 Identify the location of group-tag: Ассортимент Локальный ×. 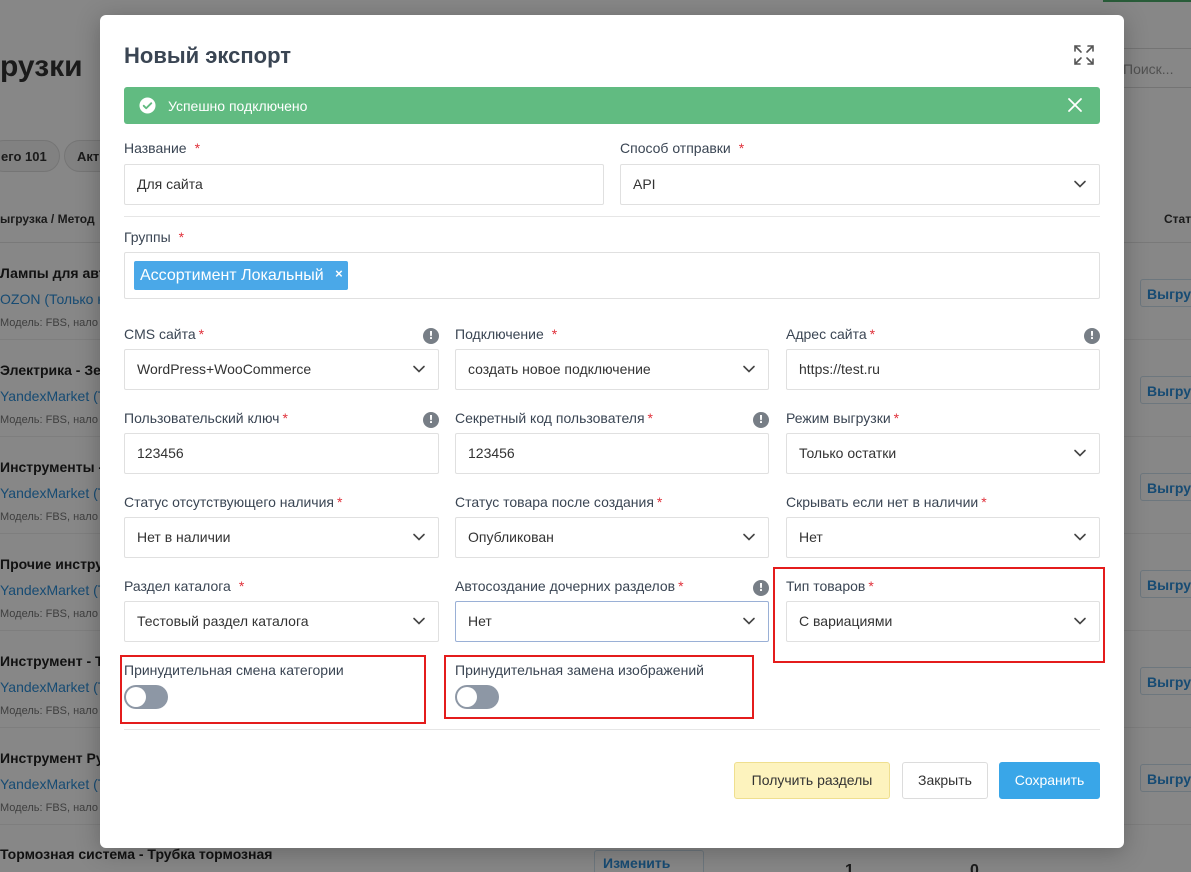
(241, 275).